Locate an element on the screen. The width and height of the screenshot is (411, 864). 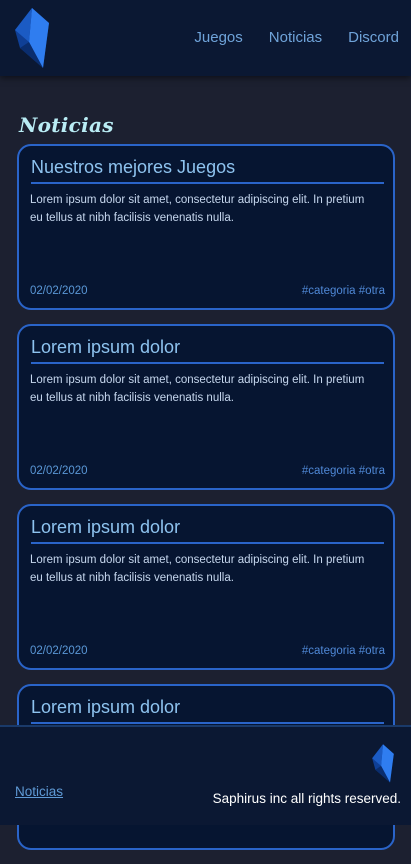
footer-link-noticias: Noticias is located at coordinates (39, 791).